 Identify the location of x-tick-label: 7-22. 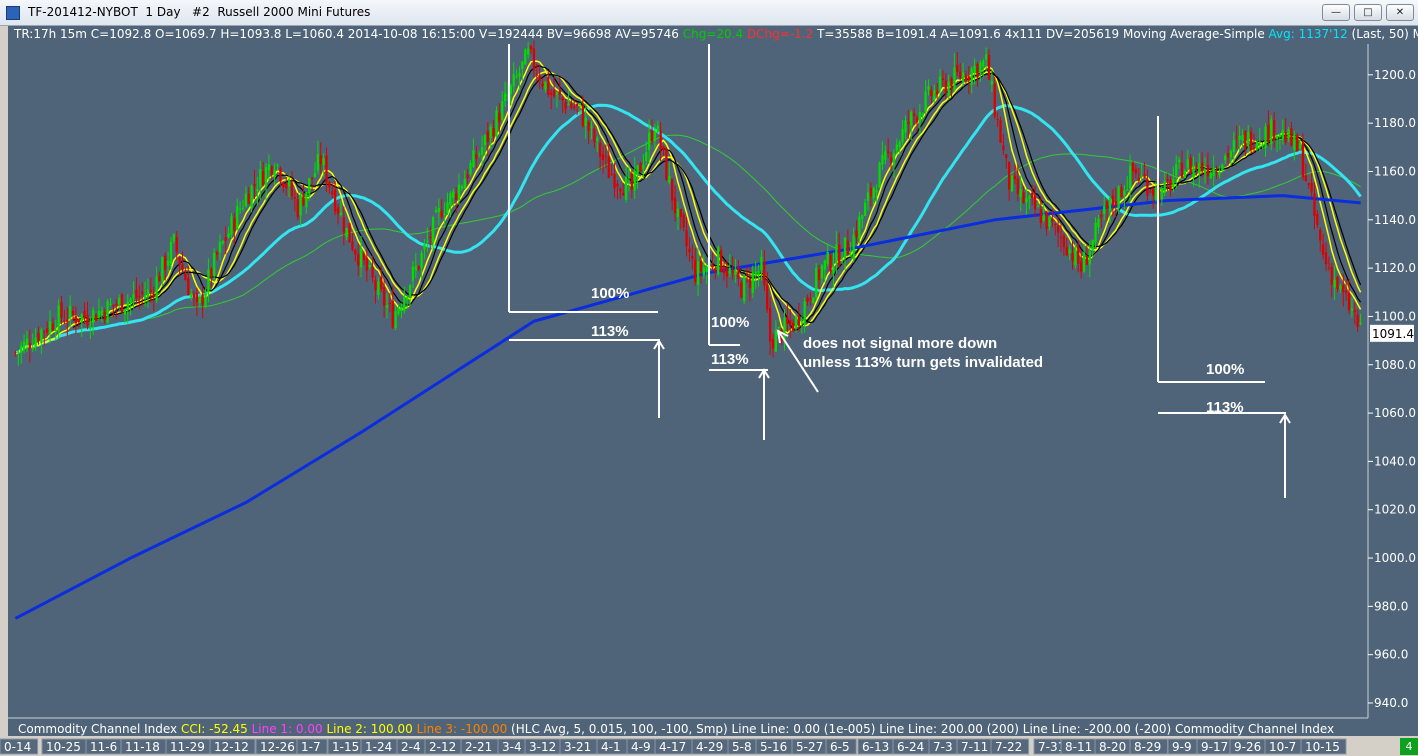
(1010, 746).